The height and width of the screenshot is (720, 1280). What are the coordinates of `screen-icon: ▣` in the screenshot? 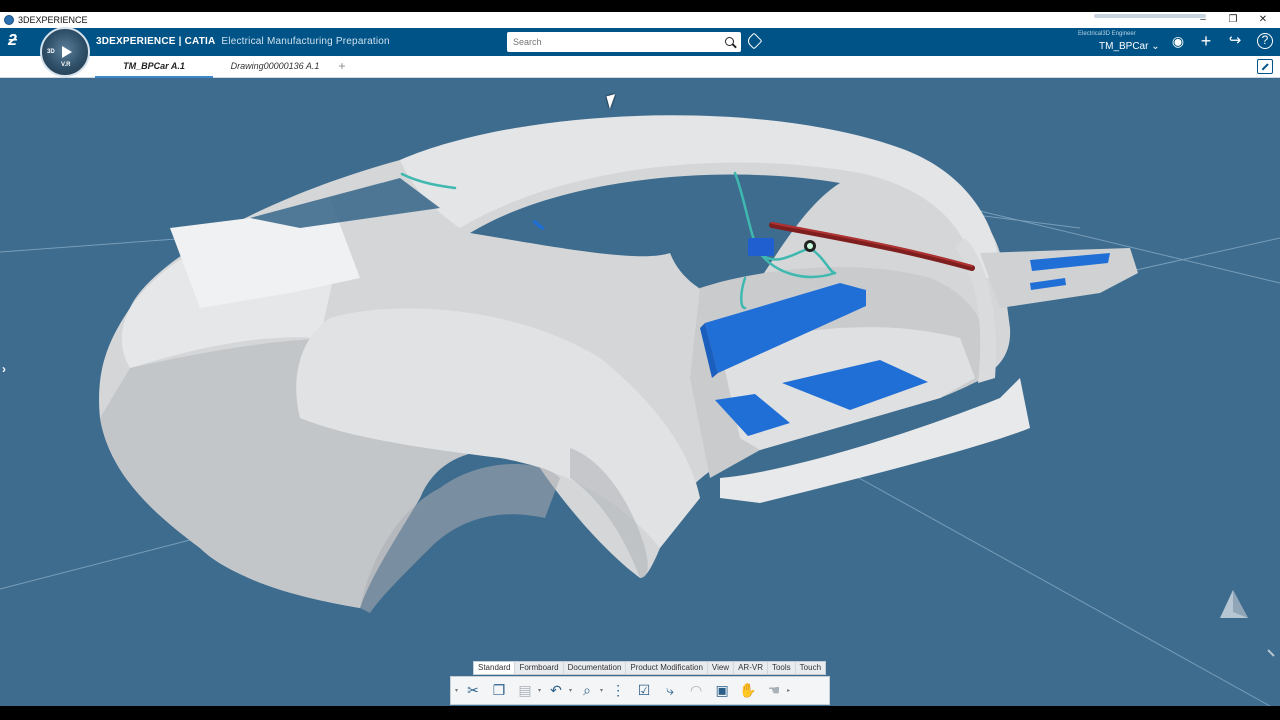 It's located at (722, 691).